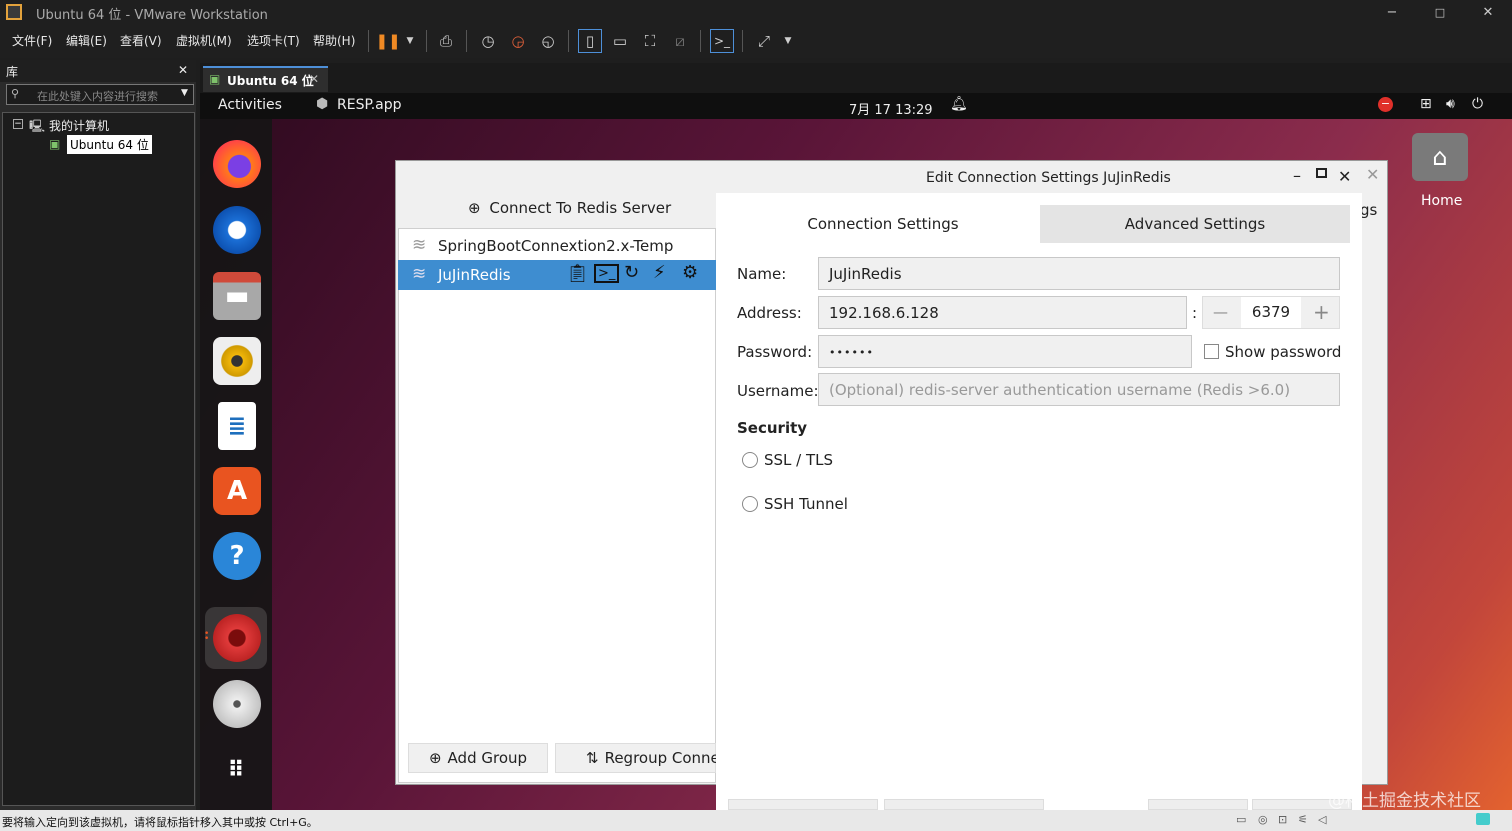  What do you see at coordinates (446, 41) in the screenshot?
I see `send-keys-icon: ⎙` at bounding box center [446, 41].